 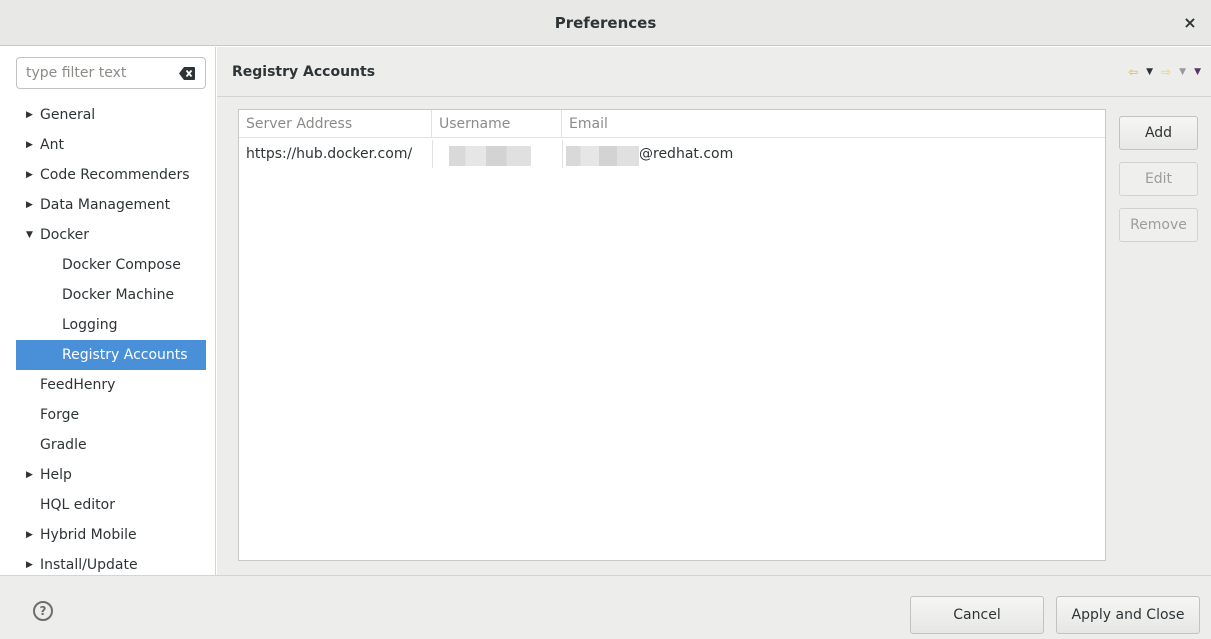 I want to click on tree-item-label: Docker Machine, so click(x=118, y=295).